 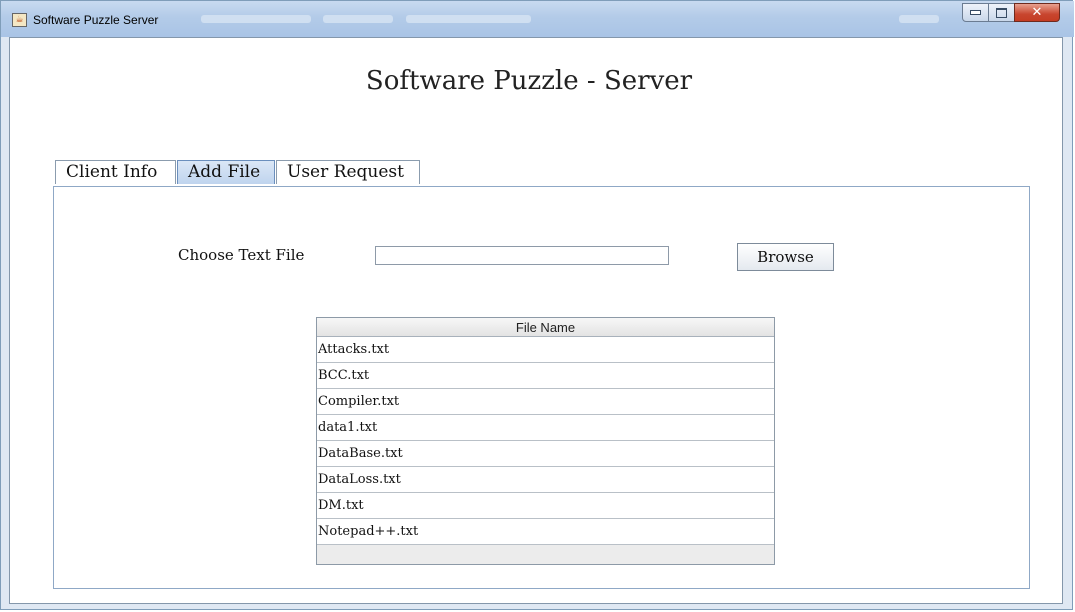 What do you see at coordinates (545, 350) in the screenshot?
I see `table-row: Attacks.txt` at bounding box center [545, 350].